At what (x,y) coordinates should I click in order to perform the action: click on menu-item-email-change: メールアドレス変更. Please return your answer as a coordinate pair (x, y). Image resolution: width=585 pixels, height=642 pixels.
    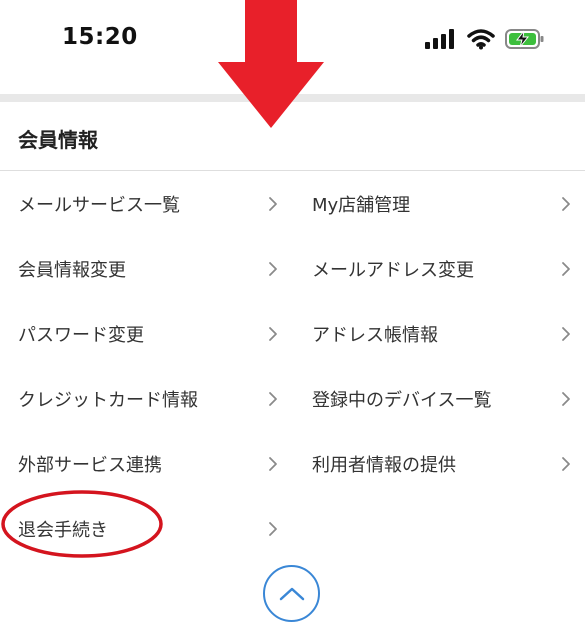
    Looking at the image, I should click on (438, 268).